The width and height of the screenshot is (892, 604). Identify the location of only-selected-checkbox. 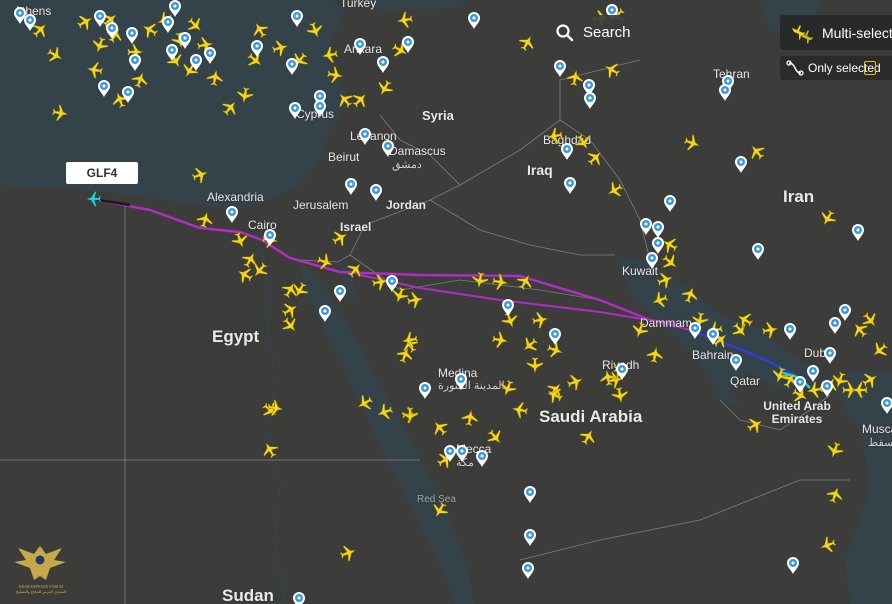
(870, 68).